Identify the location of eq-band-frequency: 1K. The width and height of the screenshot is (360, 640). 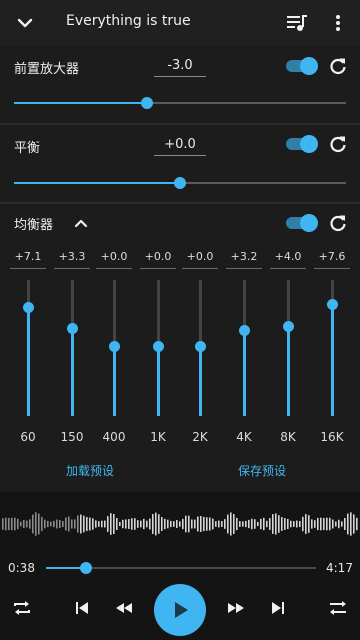
(158, 437).